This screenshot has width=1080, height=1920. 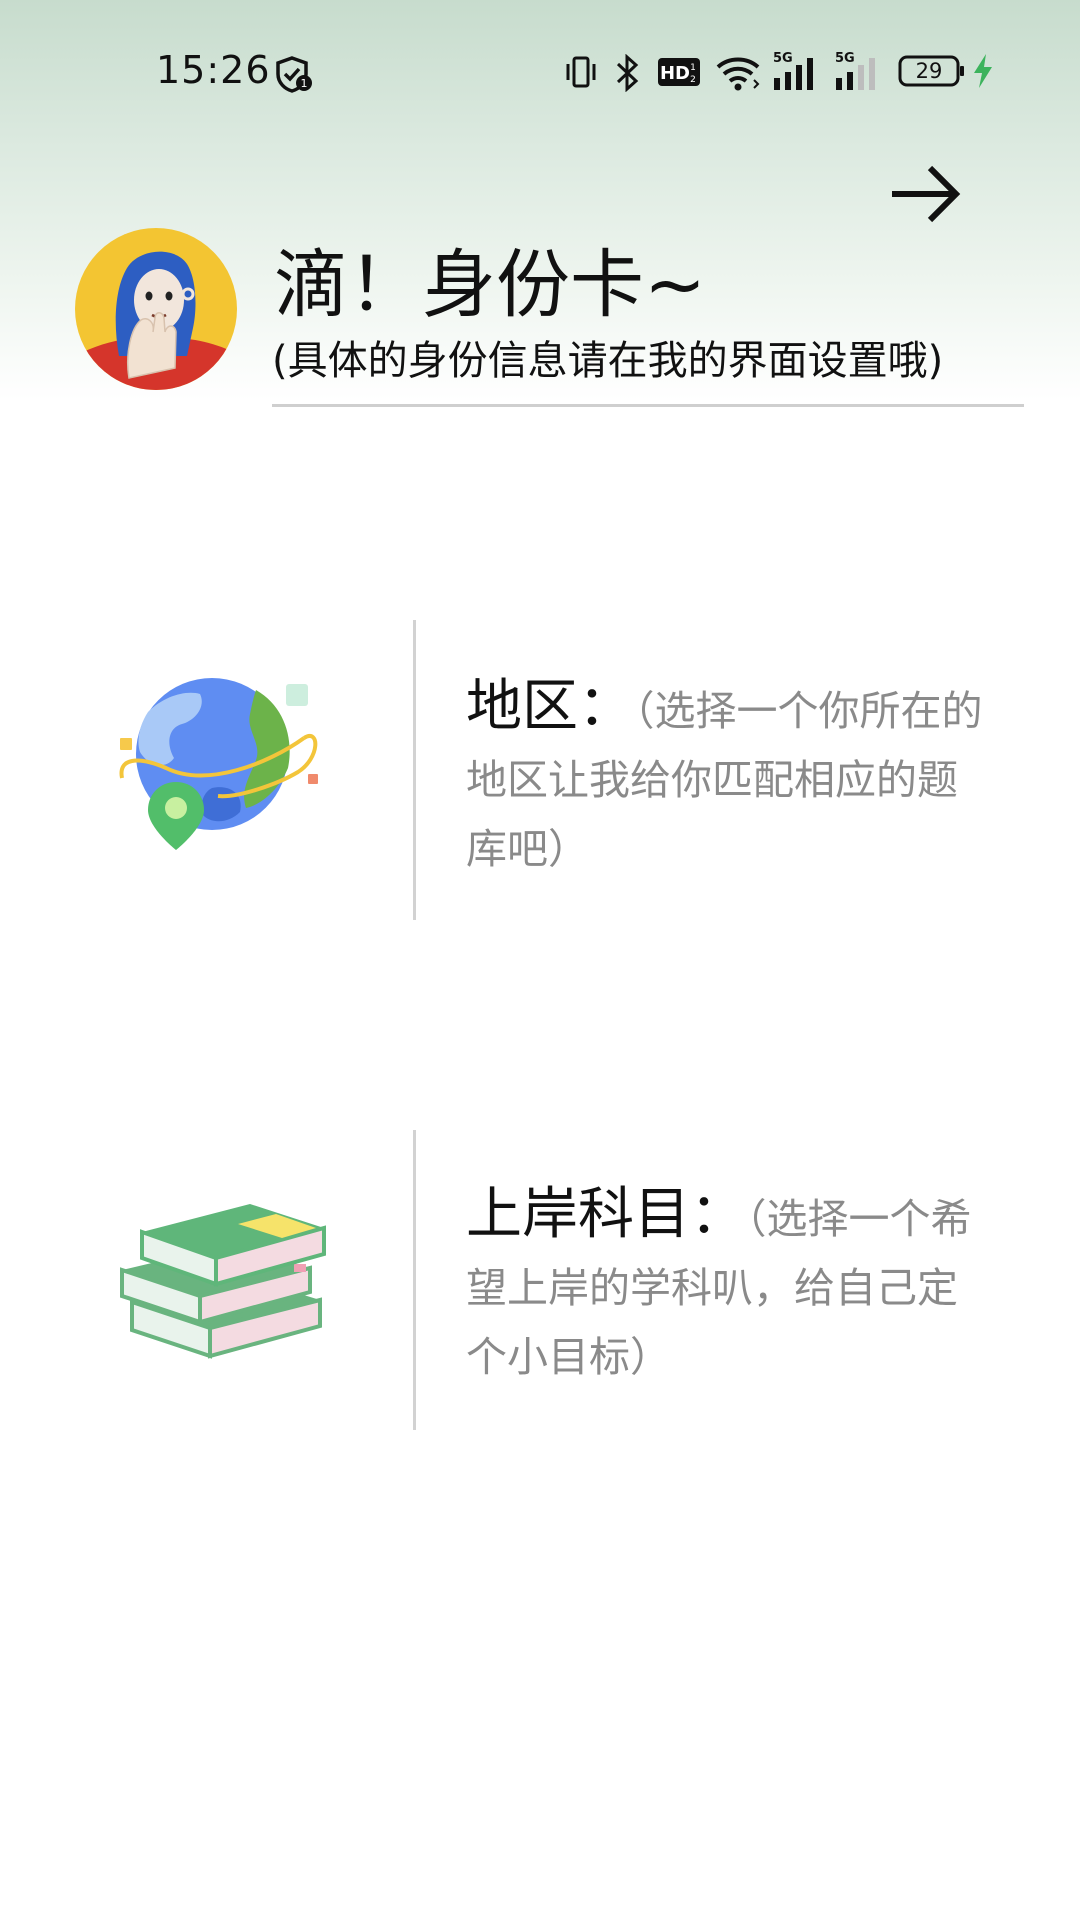 I want to click on shield-badge-icon: 1, so click(x=294, y=76).